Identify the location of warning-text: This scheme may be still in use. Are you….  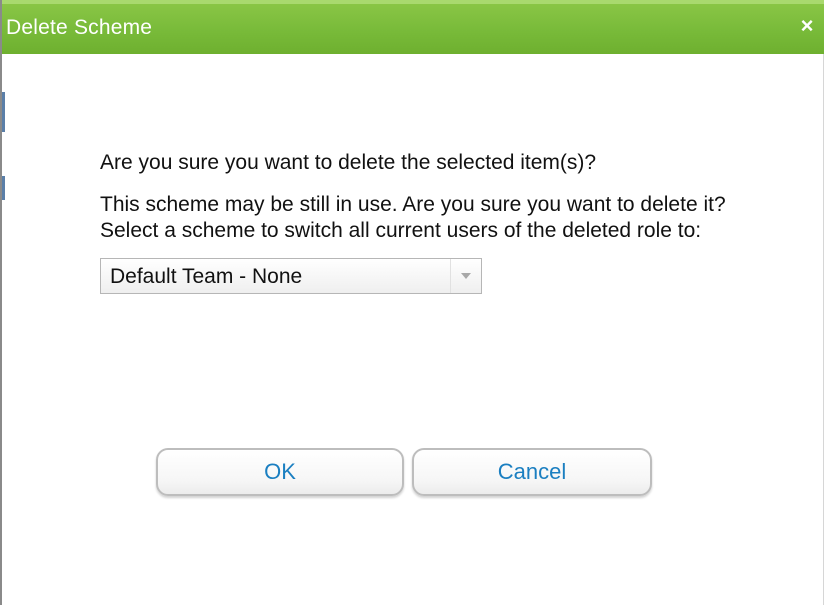
(413, 217).